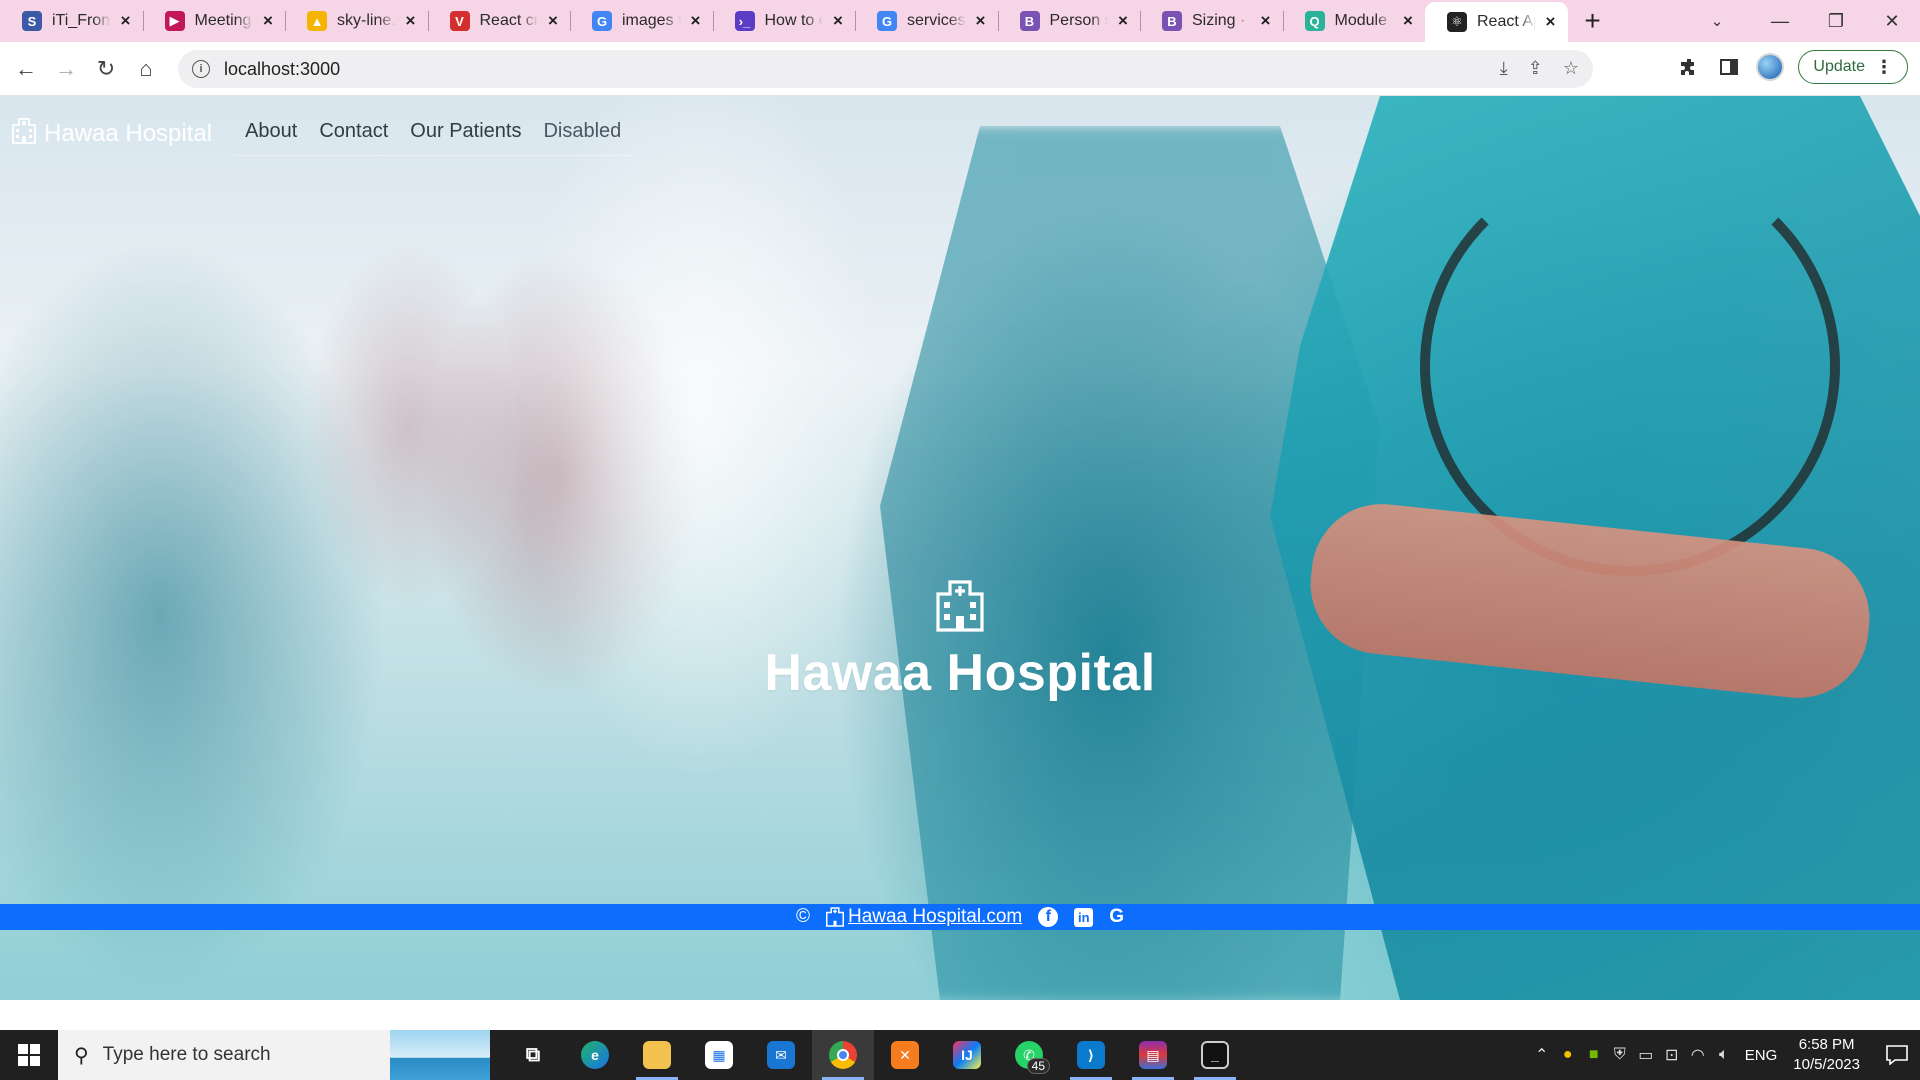  I want to click on facebook-icon: f, so click(1048, 917).